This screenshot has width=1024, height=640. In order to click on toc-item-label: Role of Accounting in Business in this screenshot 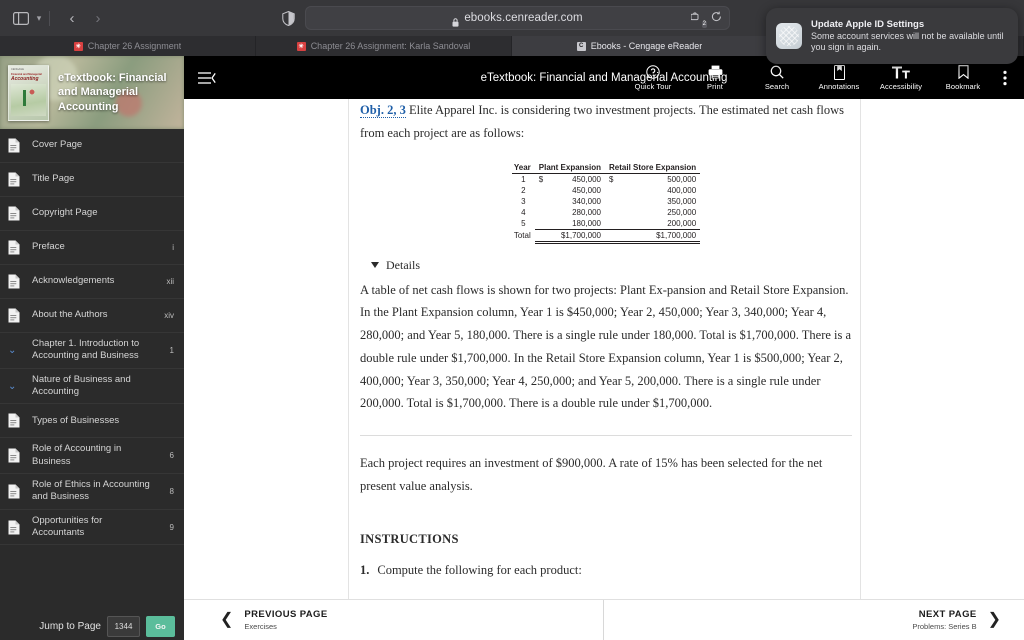, I will do `click(77, 455)`.